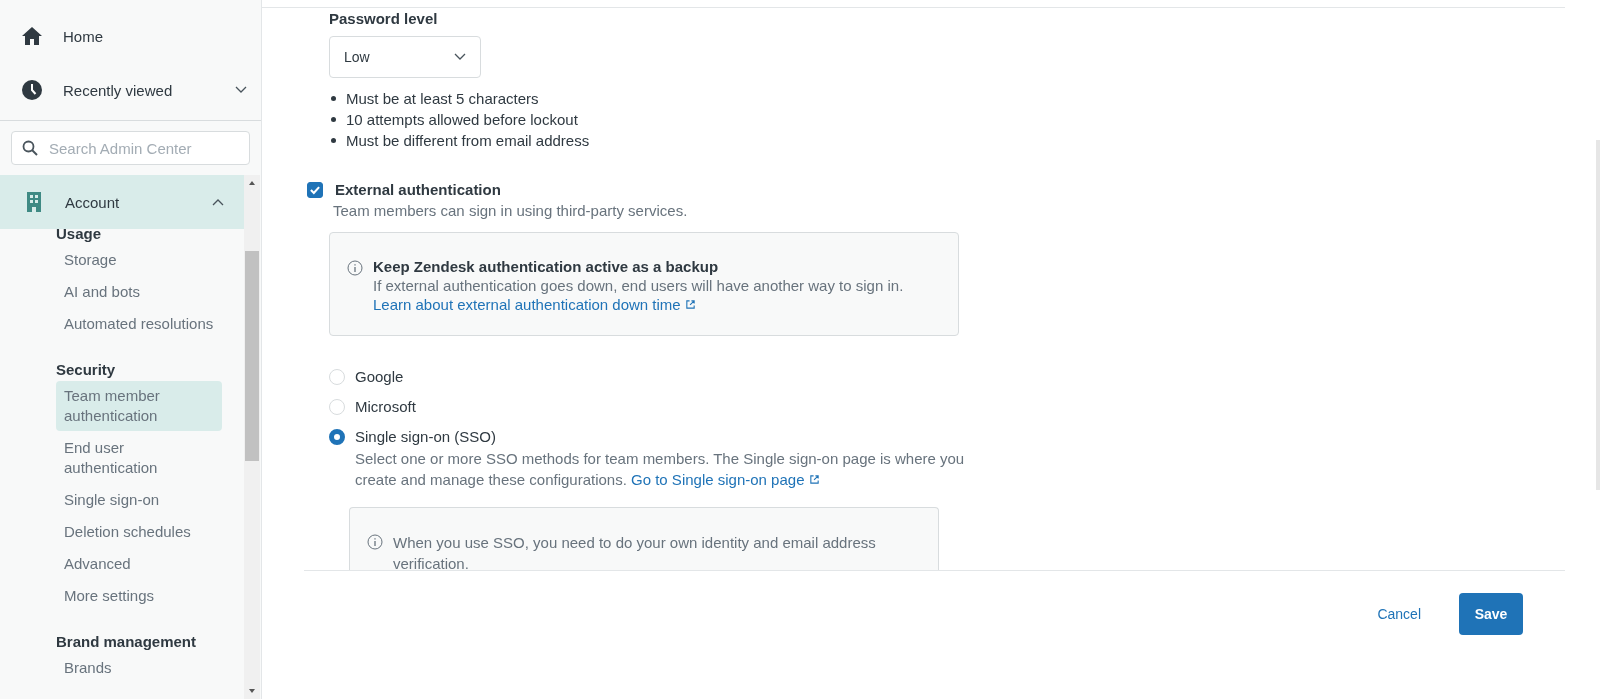 The height and width of the screenshot is (699, 1600). I want to click on scrollbar, so click(252, 437).